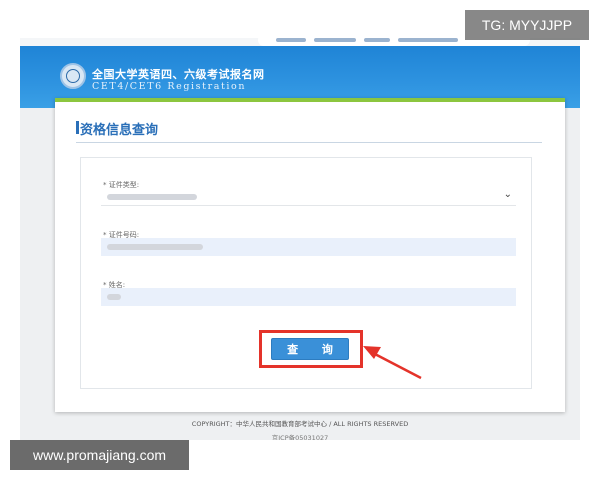  What do you see at coordinates (309, 142) in the screenshot?
I see `title-divider` at bounding box center [309, 142].